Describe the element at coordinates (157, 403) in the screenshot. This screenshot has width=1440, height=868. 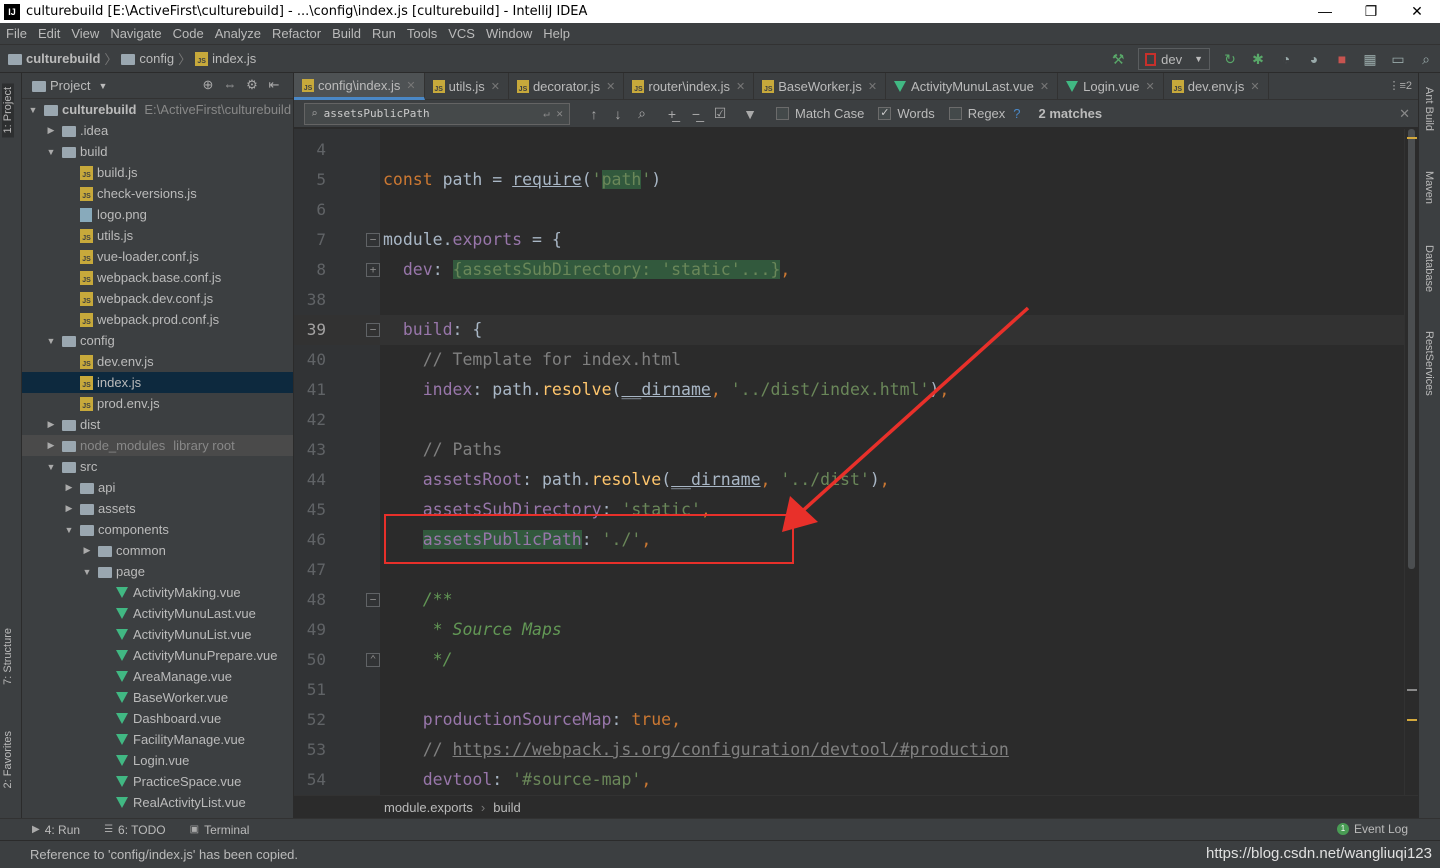
I see `tree-item: JS prod.env.js` at that location.